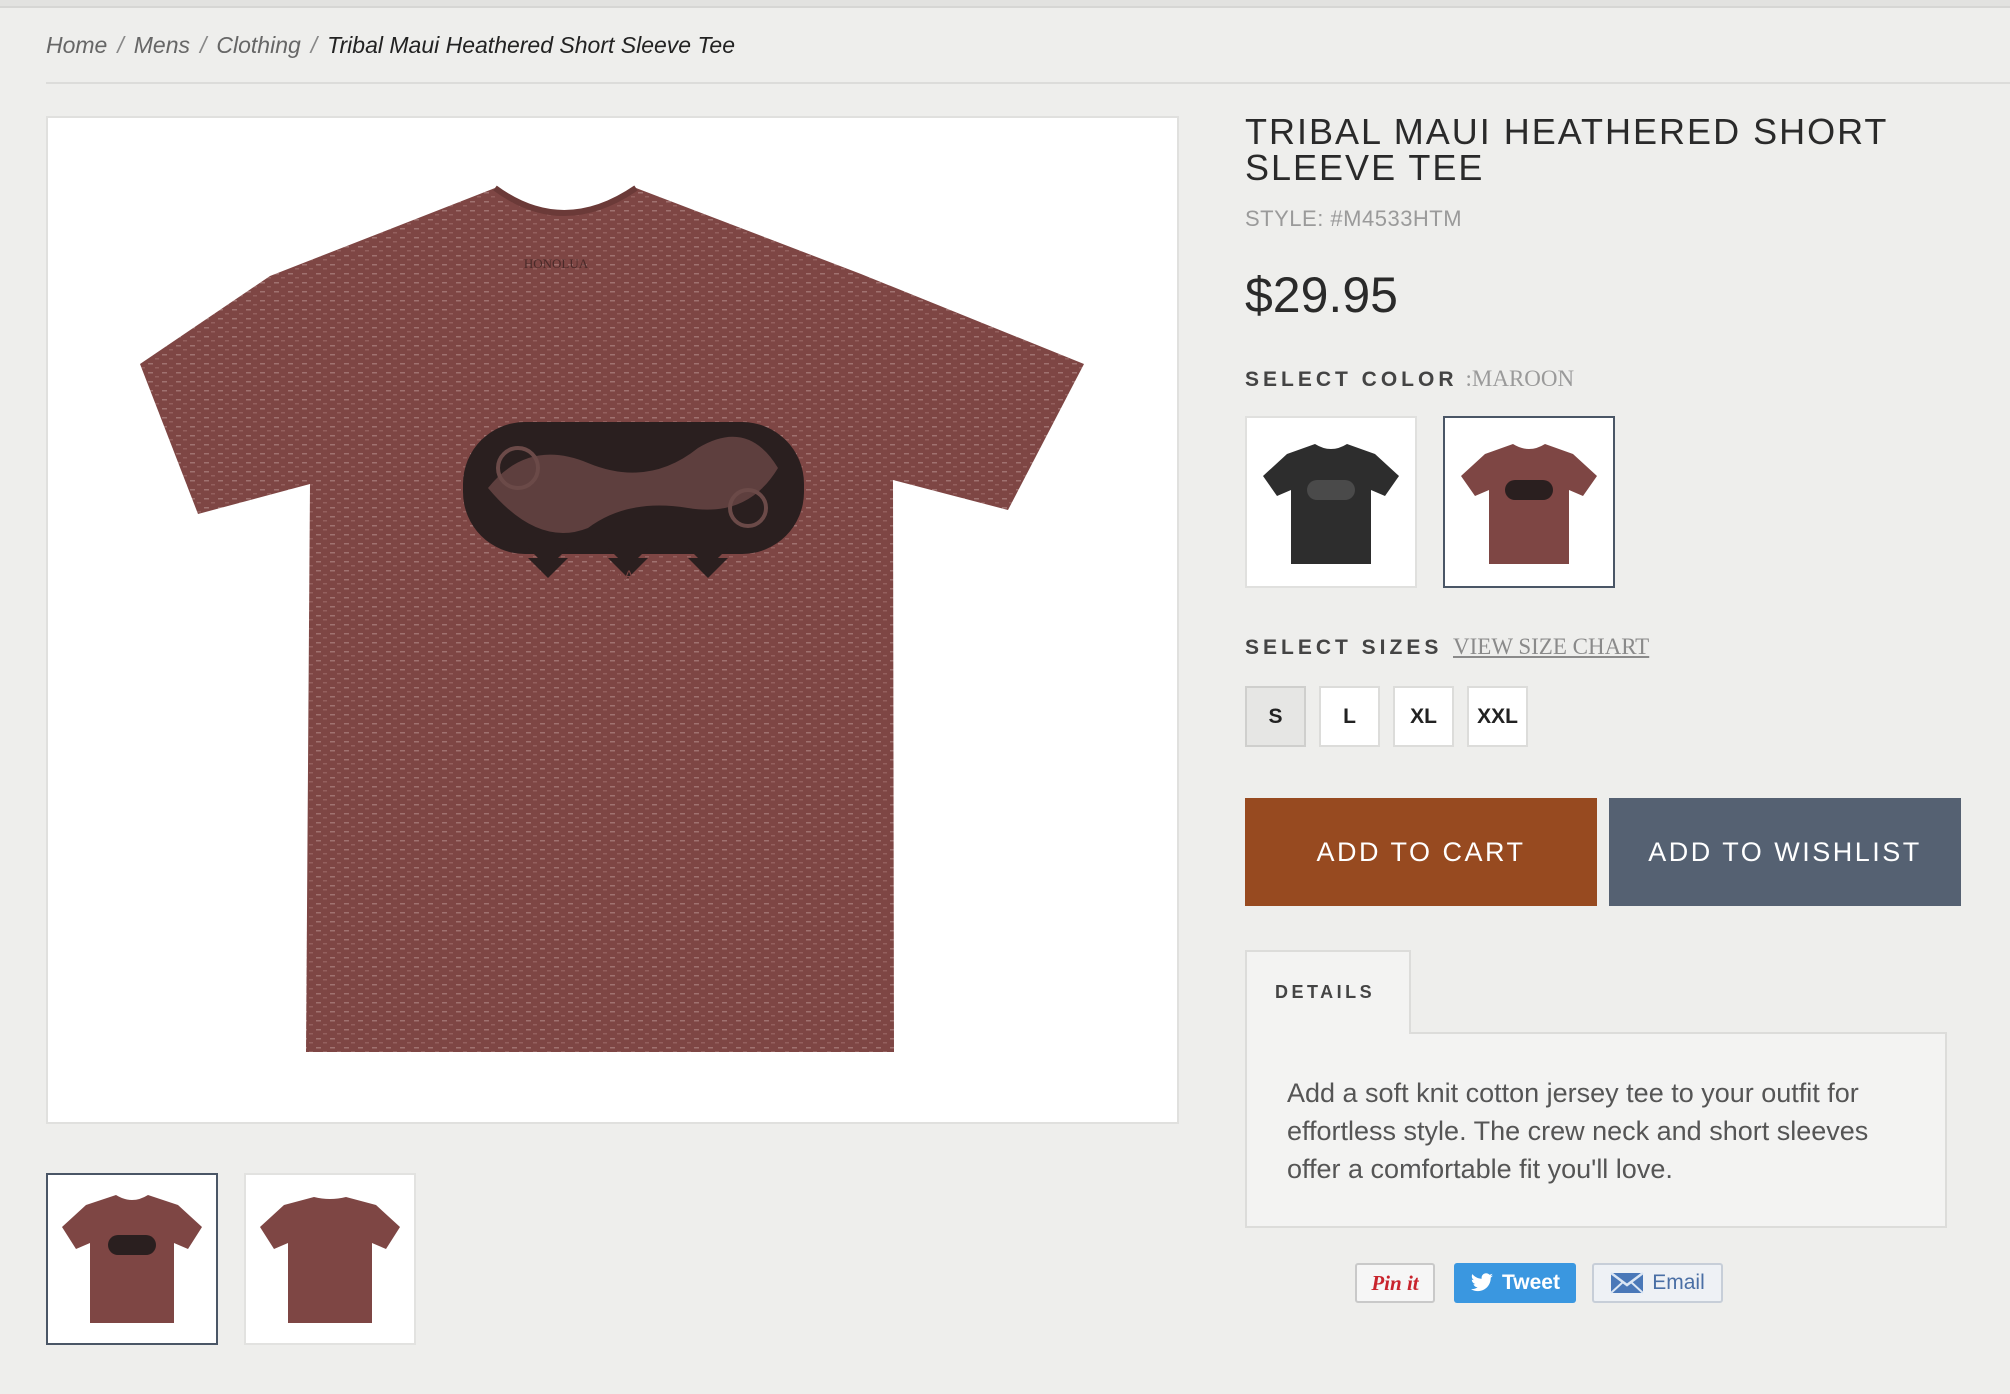  I want to click on envelope-icon, so click(1627, 1283).